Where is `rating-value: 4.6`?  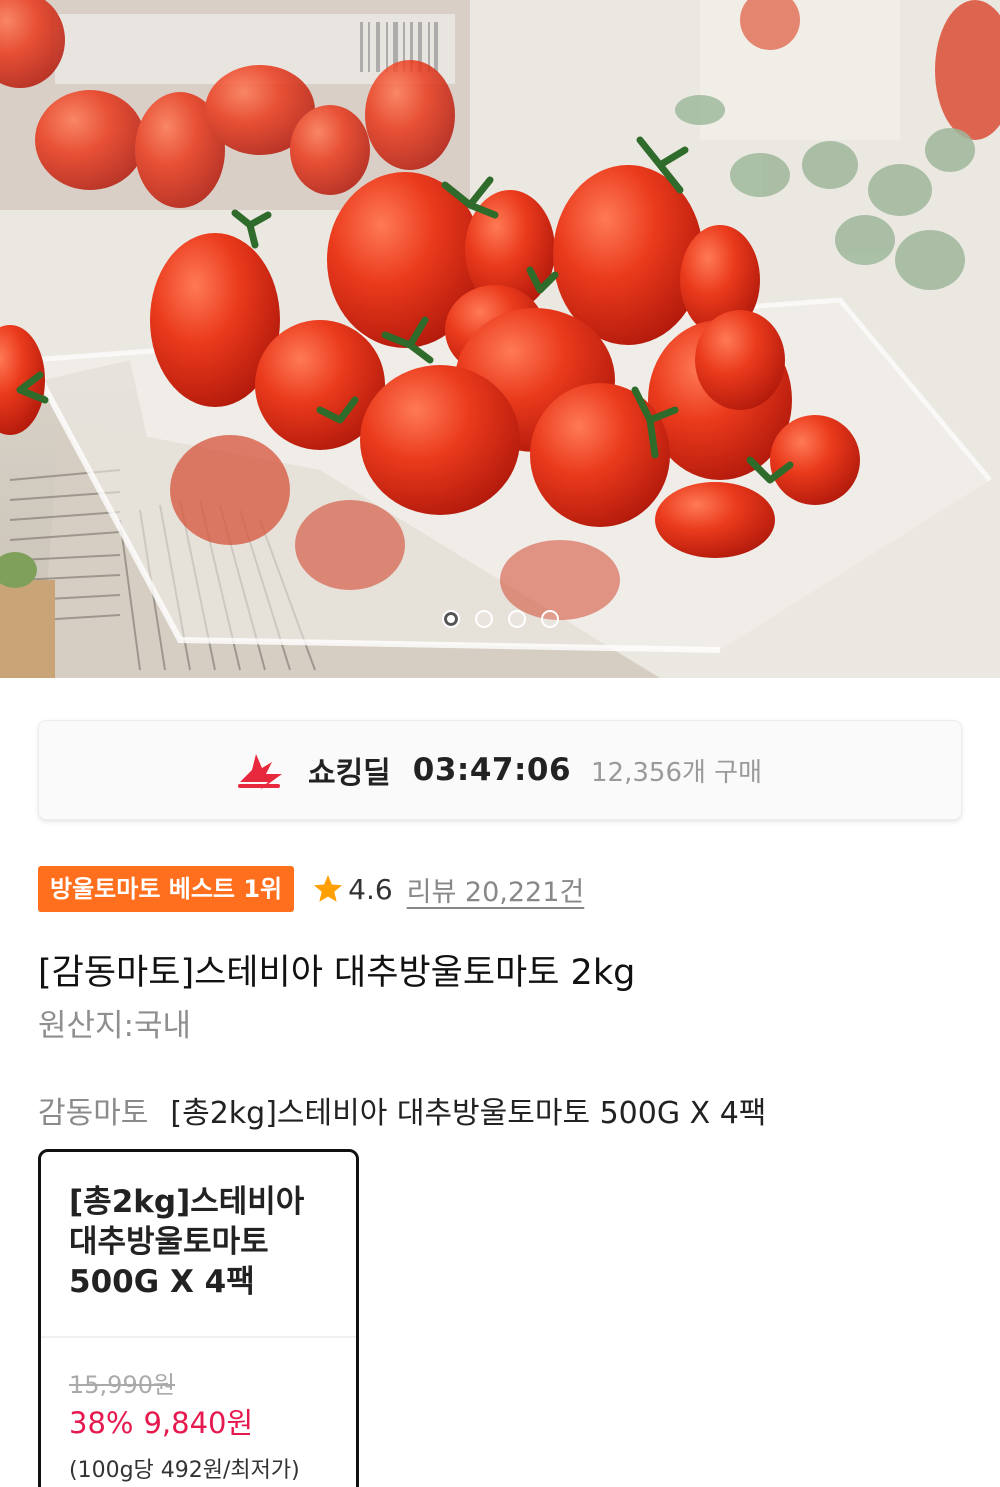
rating-value: 4.6 is located at coordinates (370, 889).